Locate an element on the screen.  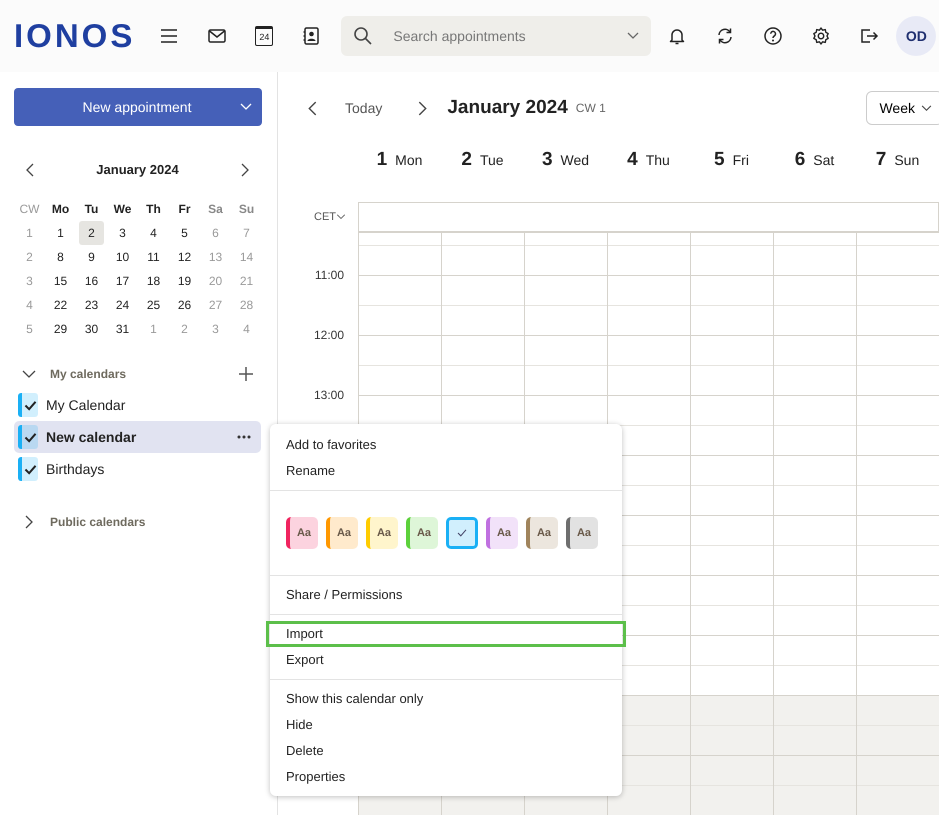
calendar-item: My Calendar is located at coordinates (137, 405).